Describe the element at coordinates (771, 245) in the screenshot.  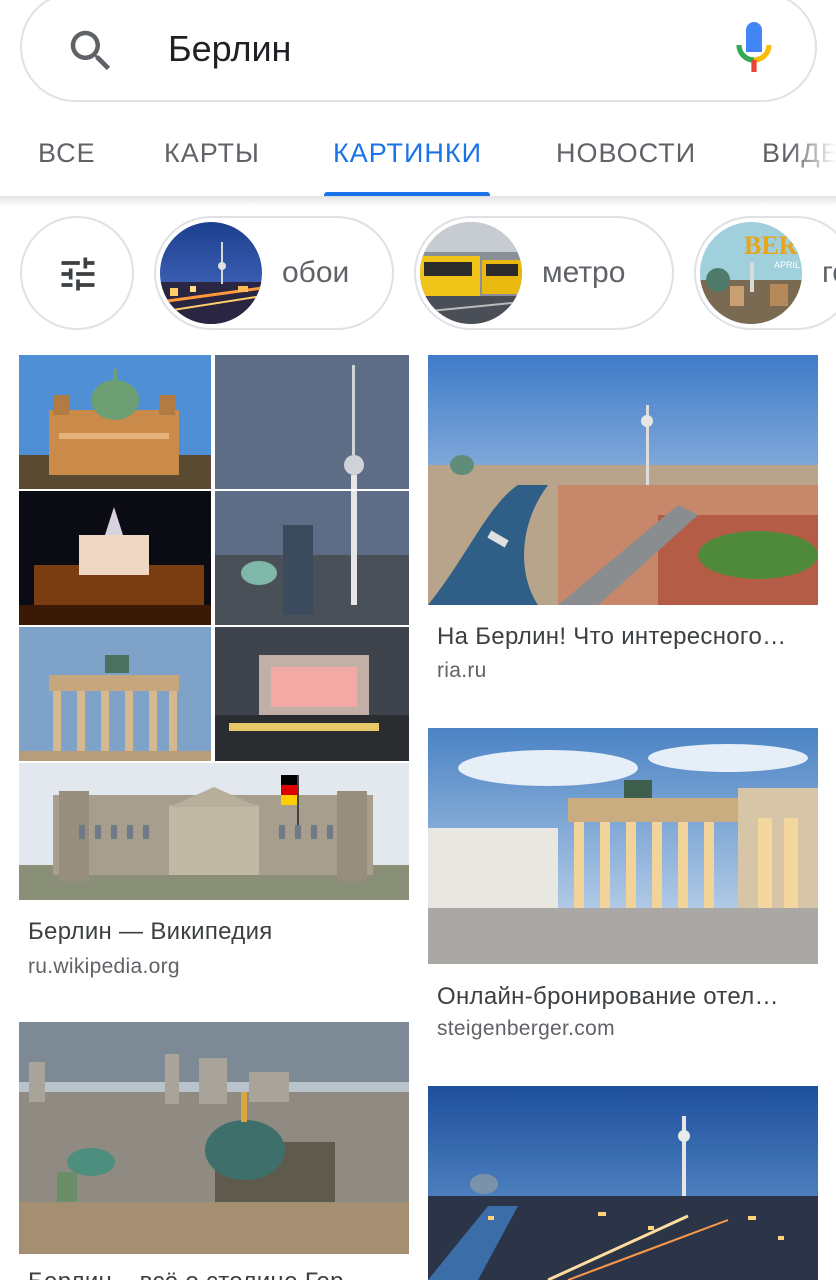
I see `svg-text: BER` at that location.